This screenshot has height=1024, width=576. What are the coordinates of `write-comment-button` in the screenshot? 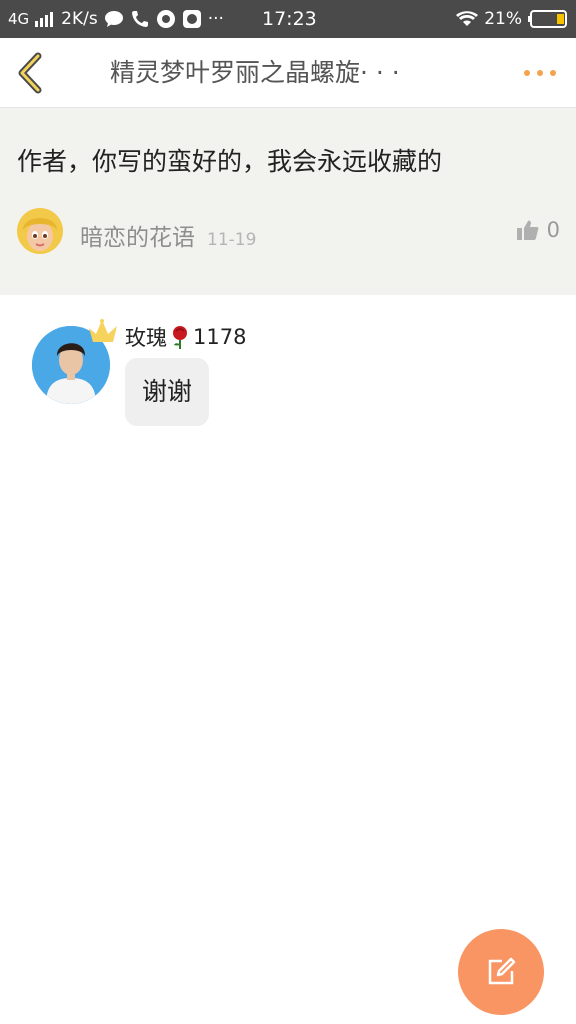 It's located at (501, 972).